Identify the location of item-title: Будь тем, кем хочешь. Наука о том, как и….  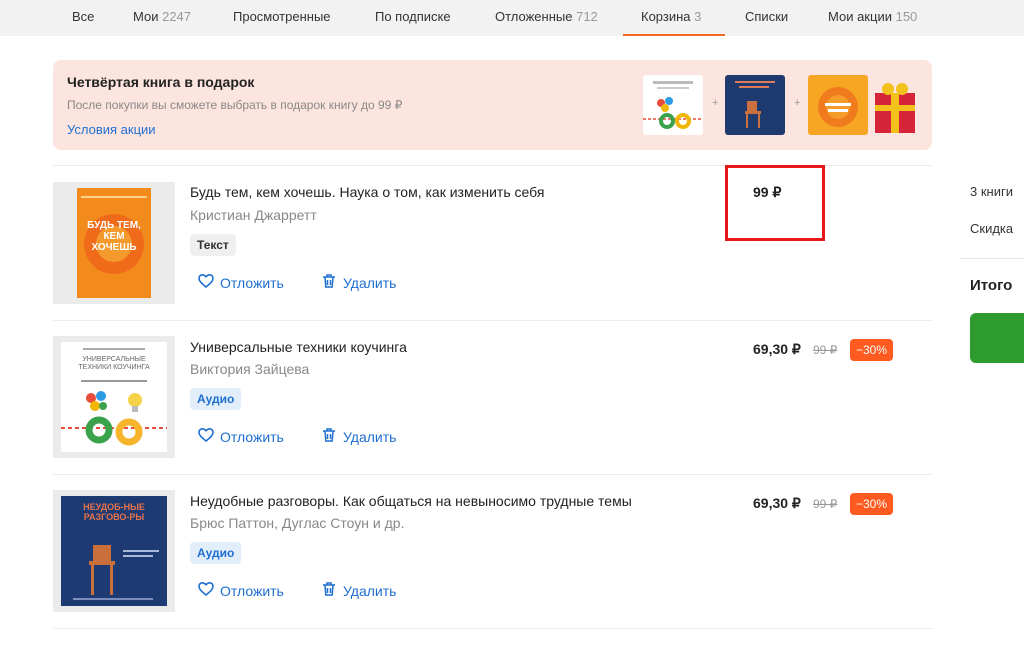
(367, 192).